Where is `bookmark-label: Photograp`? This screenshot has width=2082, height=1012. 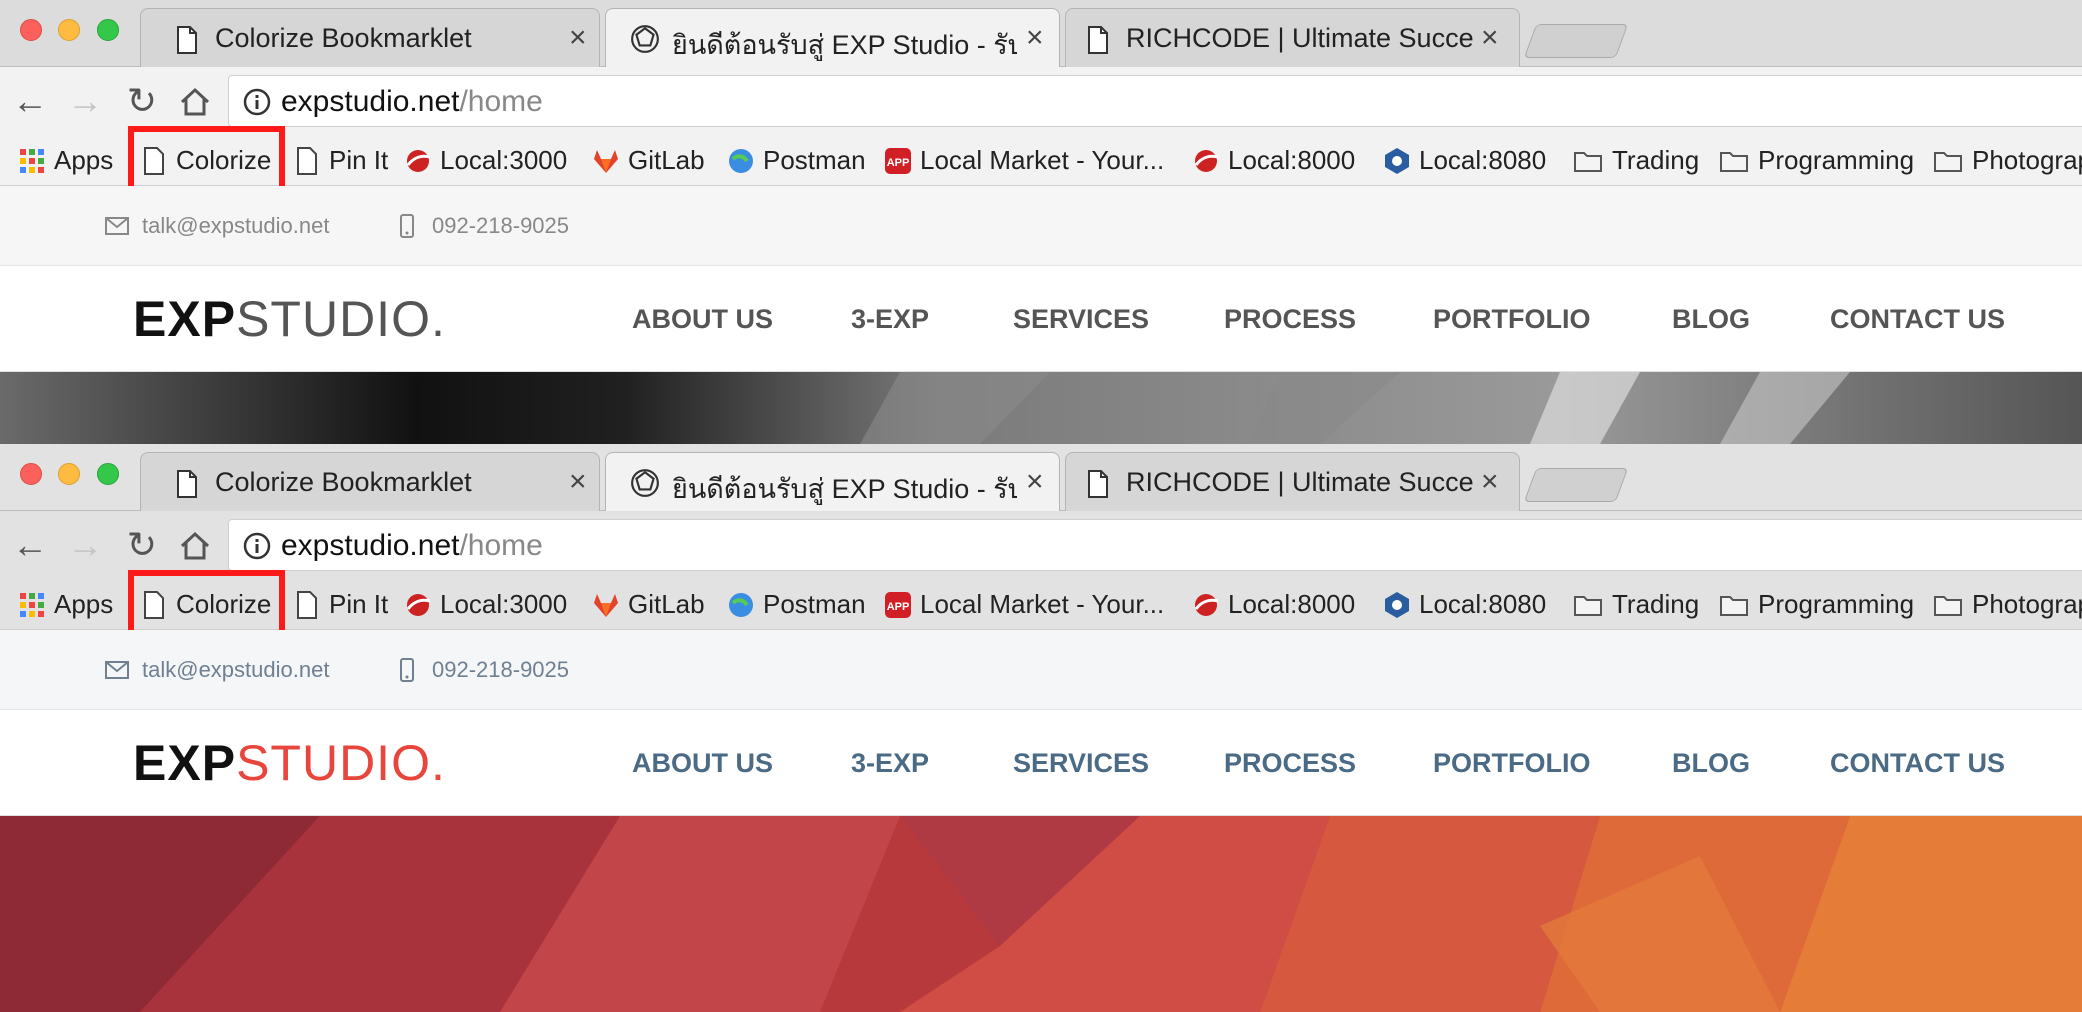
bookmark-label: Photograp is located at coordinates (2027, 604).